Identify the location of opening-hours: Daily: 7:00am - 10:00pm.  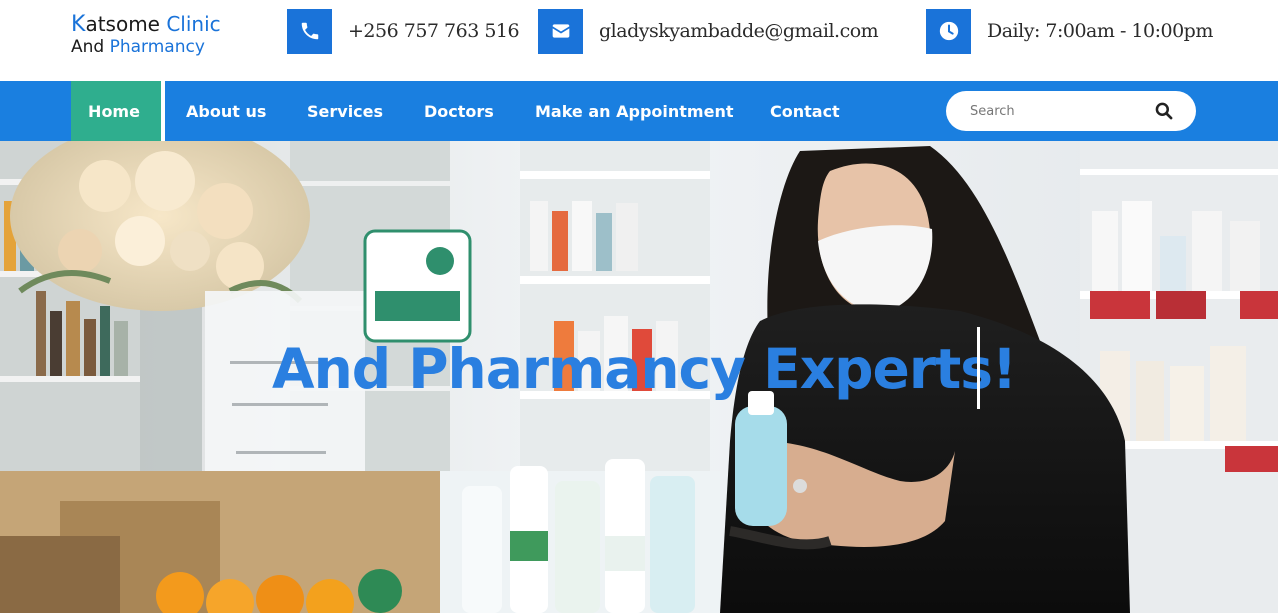
(1100, 31).